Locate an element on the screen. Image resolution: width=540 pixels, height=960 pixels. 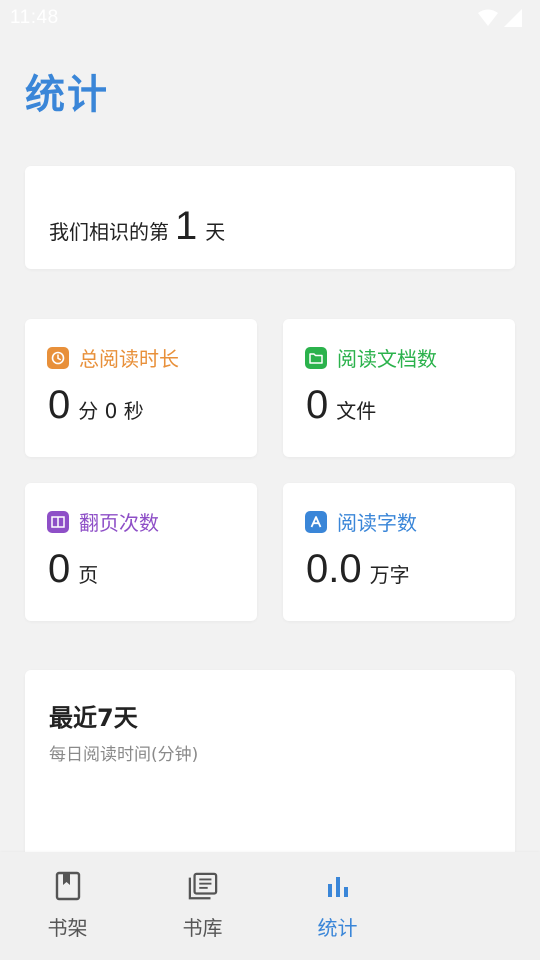
bookmark-book-icon is located at coordinates (68, 886).